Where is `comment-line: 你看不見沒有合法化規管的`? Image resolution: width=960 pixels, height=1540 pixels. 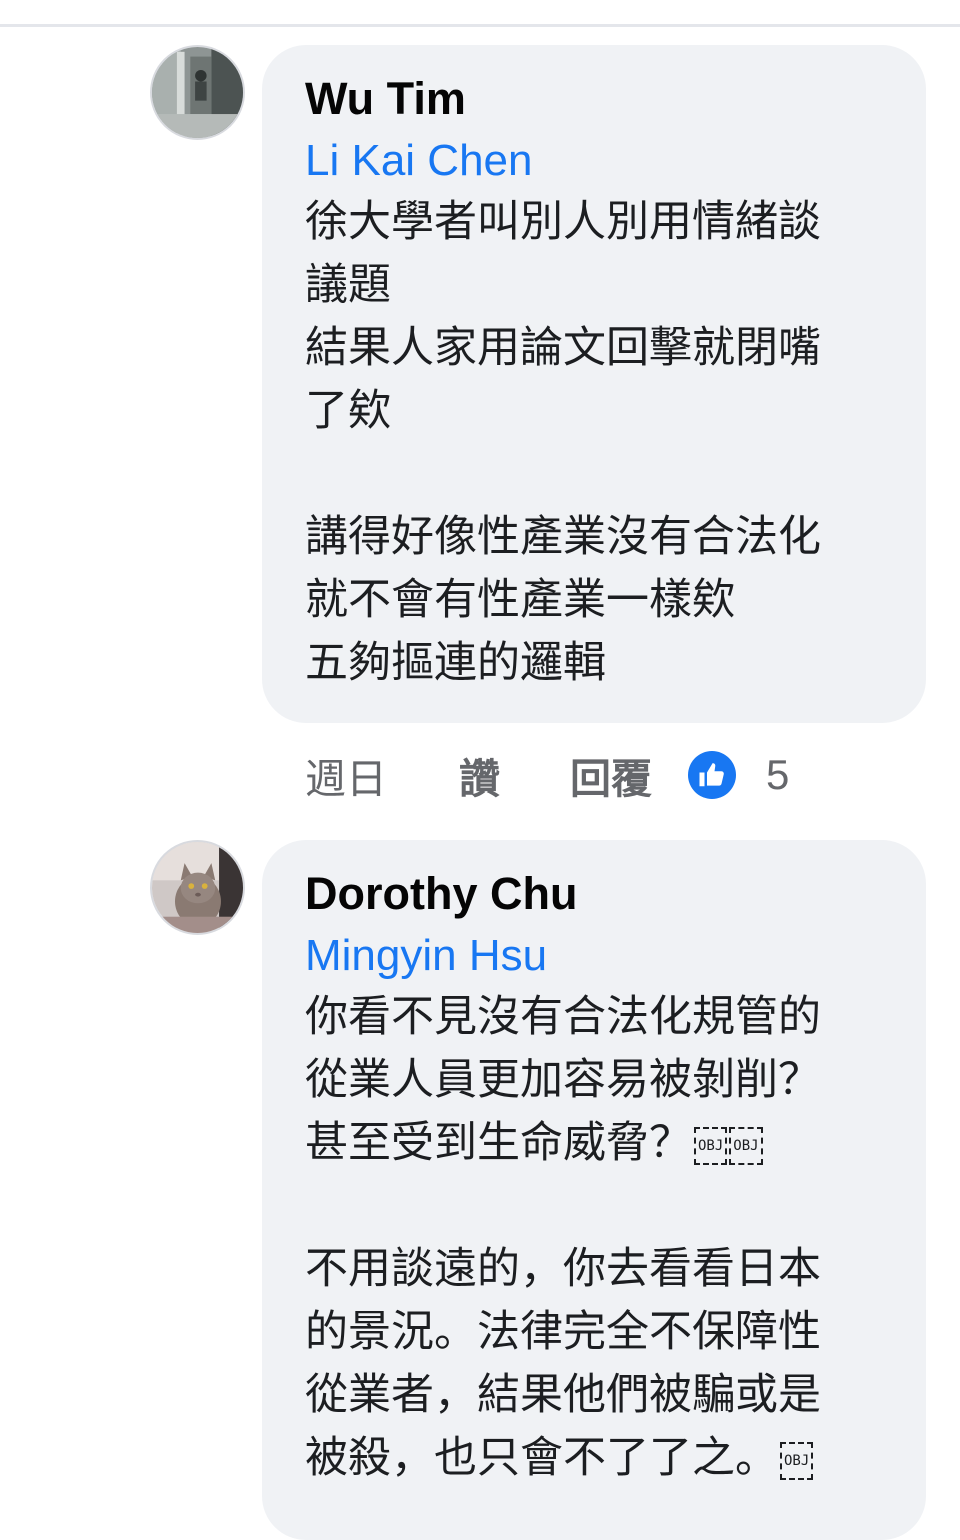
comment-line: 你看不見沒有合法化規管的 is located at coordinates (563, 1017).